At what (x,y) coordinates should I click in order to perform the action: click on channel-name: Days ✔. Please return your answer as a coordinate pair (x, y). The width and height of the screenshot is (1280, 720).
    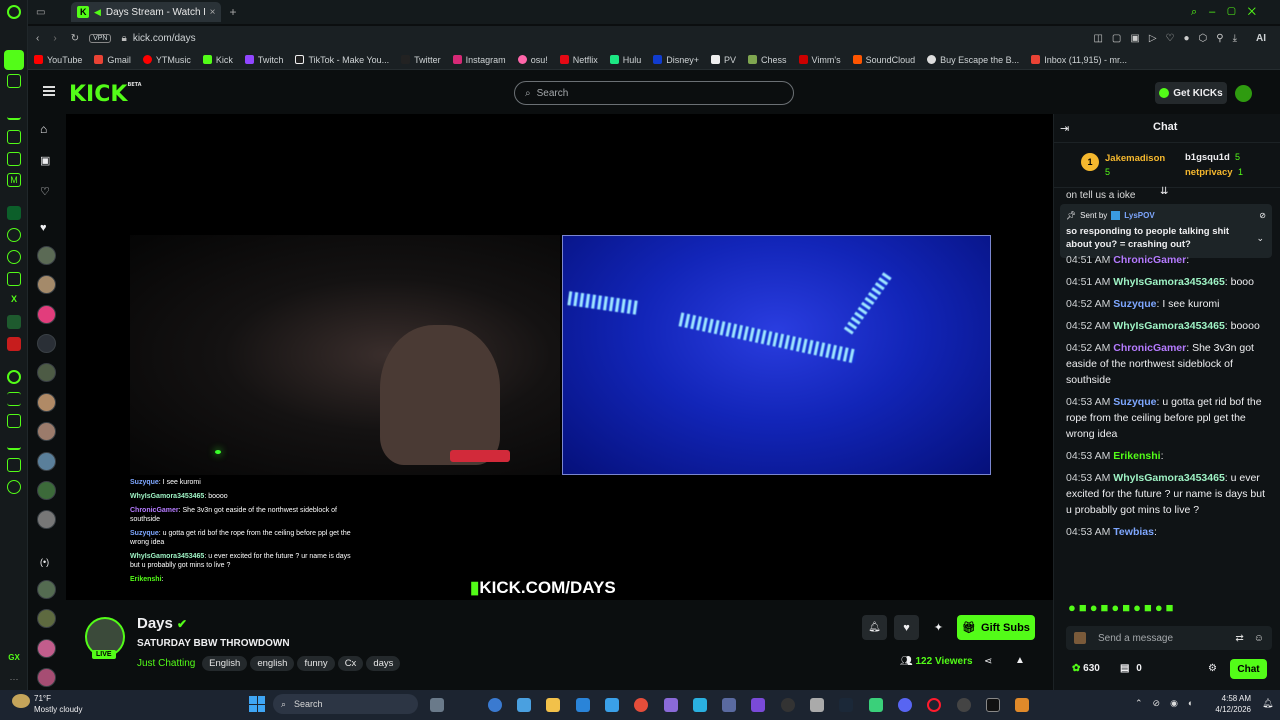
    Looking at the image, I should click on (162, 623).